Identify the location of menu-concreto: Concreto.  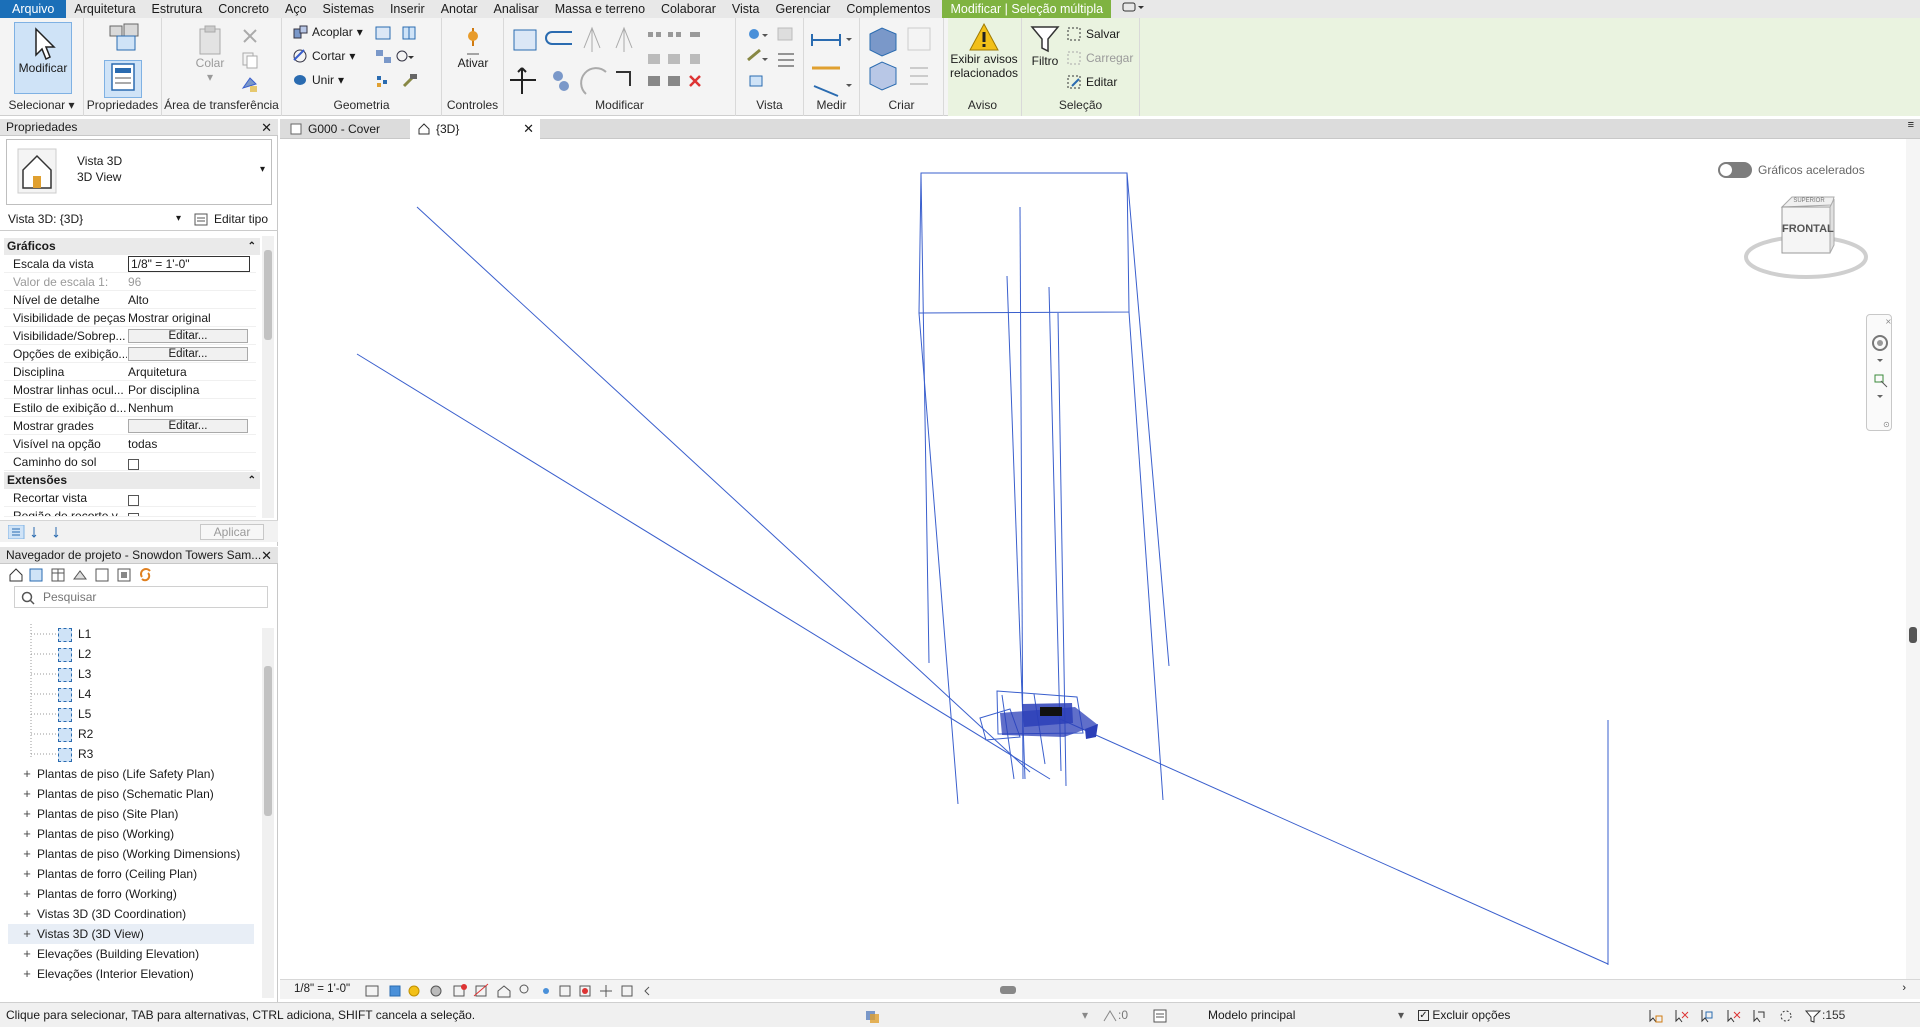
(243, 9).